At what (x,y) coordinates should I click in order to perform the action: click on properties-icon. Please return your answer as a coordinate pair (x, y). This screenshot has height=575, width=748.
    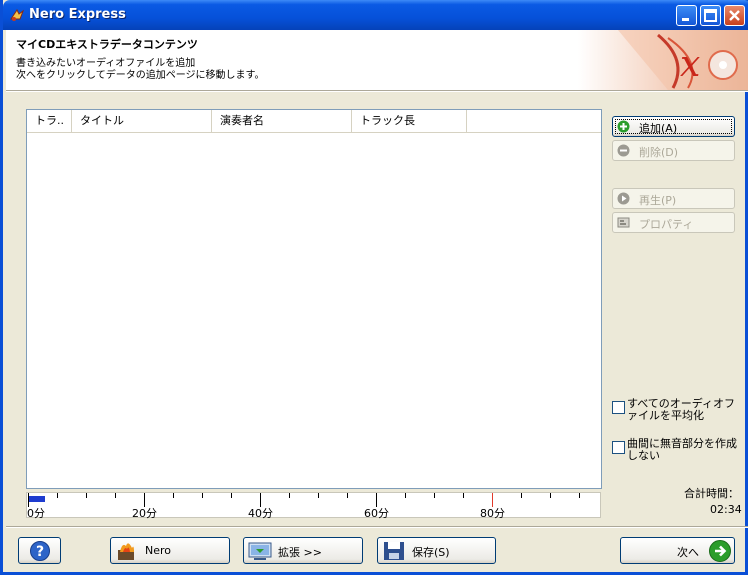
    Looking at the image, I should click on (623, 222).